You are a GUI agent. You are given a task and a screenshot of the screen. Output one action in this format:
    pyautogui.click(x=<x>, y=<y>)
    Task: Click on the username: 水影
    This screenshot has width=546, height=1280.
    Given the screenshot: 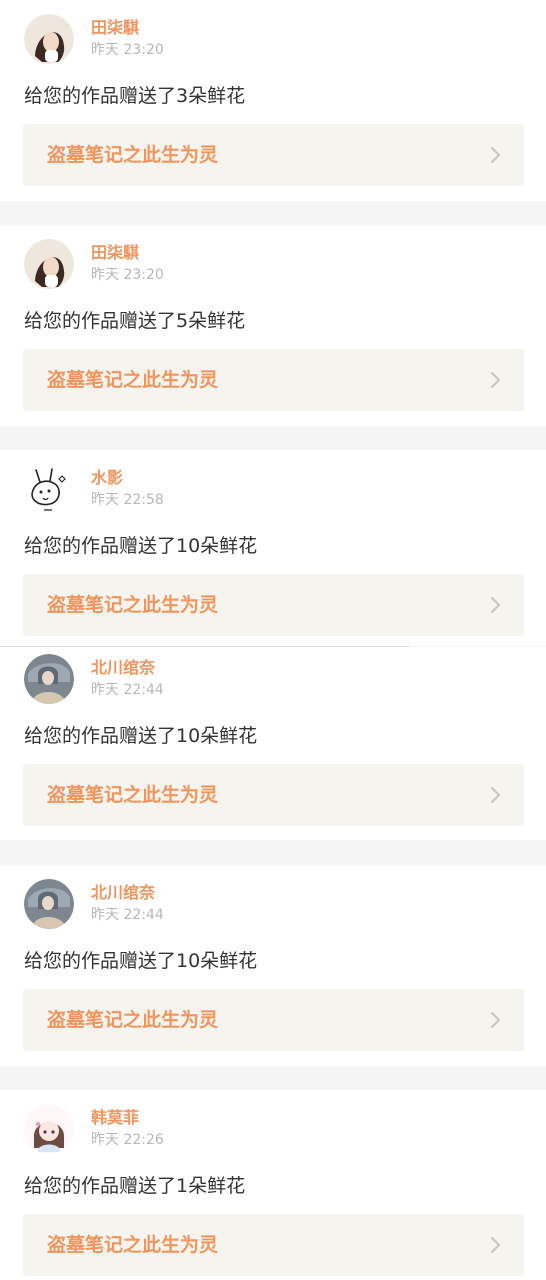 What is the action you would take?
    pyautogui.click(x=127, y=478)
    